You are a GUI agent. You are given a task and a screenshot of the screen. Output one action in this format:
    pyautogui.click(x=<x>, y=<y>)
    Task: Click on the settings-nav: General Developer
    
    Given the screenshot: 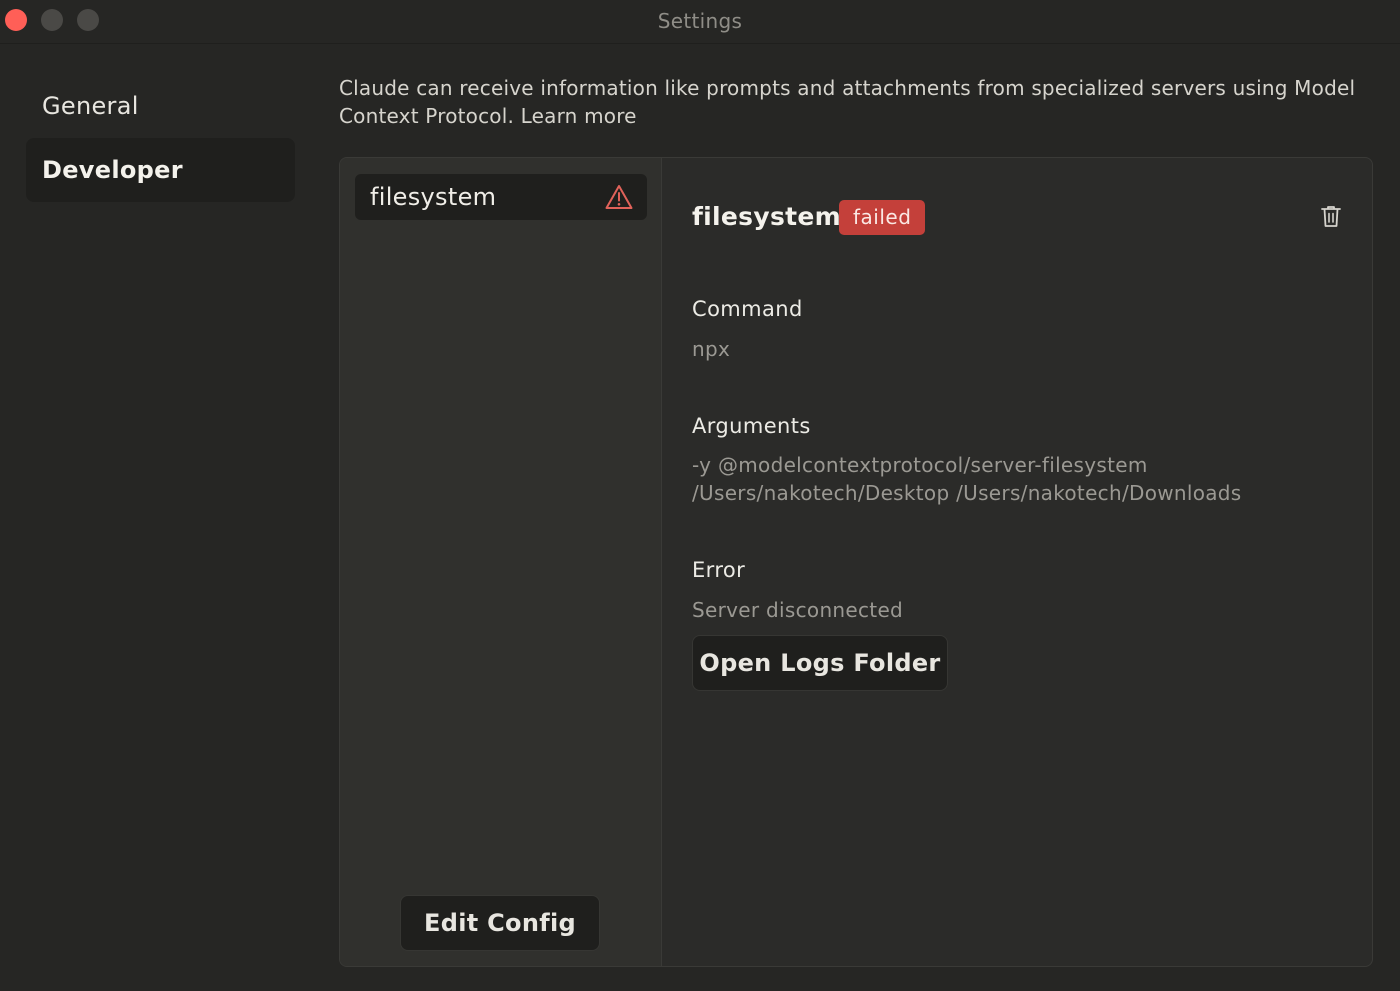 What is the action you would take?
    pyautogui.click(x=160, y=138)
    